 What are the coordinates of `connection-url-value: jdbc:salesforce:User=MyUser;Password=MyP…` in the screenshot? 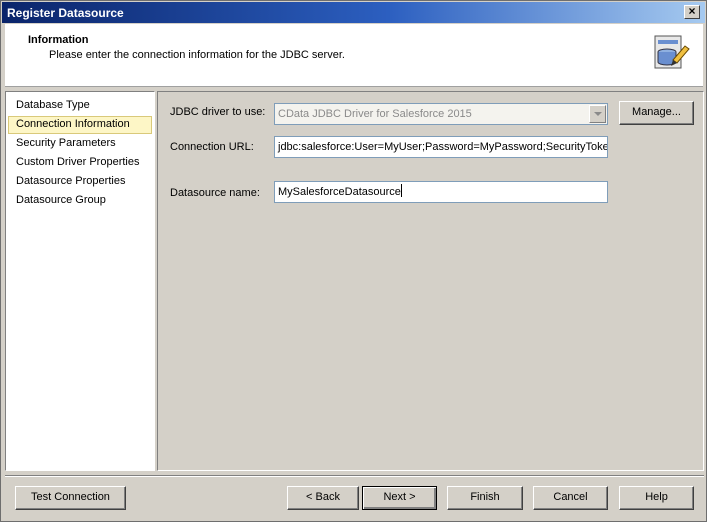 It's located at (443, 147).